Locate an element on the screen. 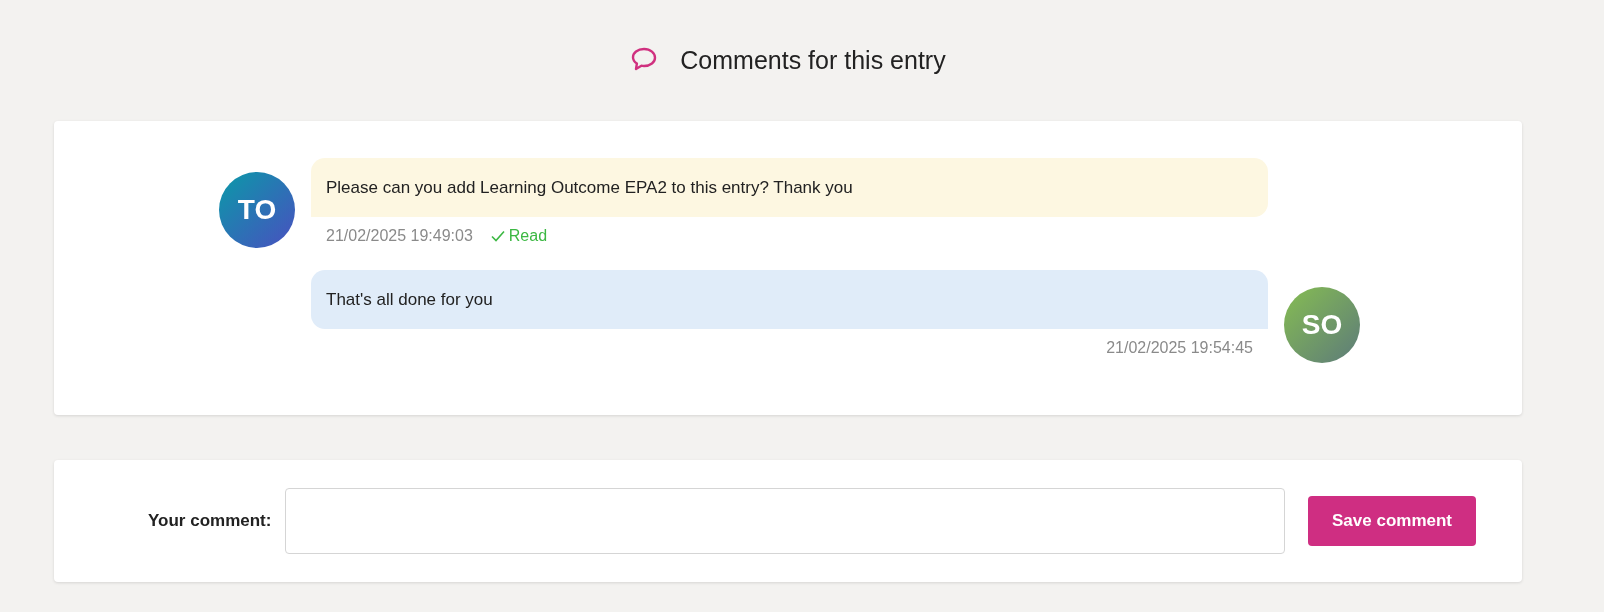 This screenshot has height=612, width=1604. message-bubble: Please can you add Learning Outcome EPA2 to this entry? Thank you is located at coordinates (789, 187).